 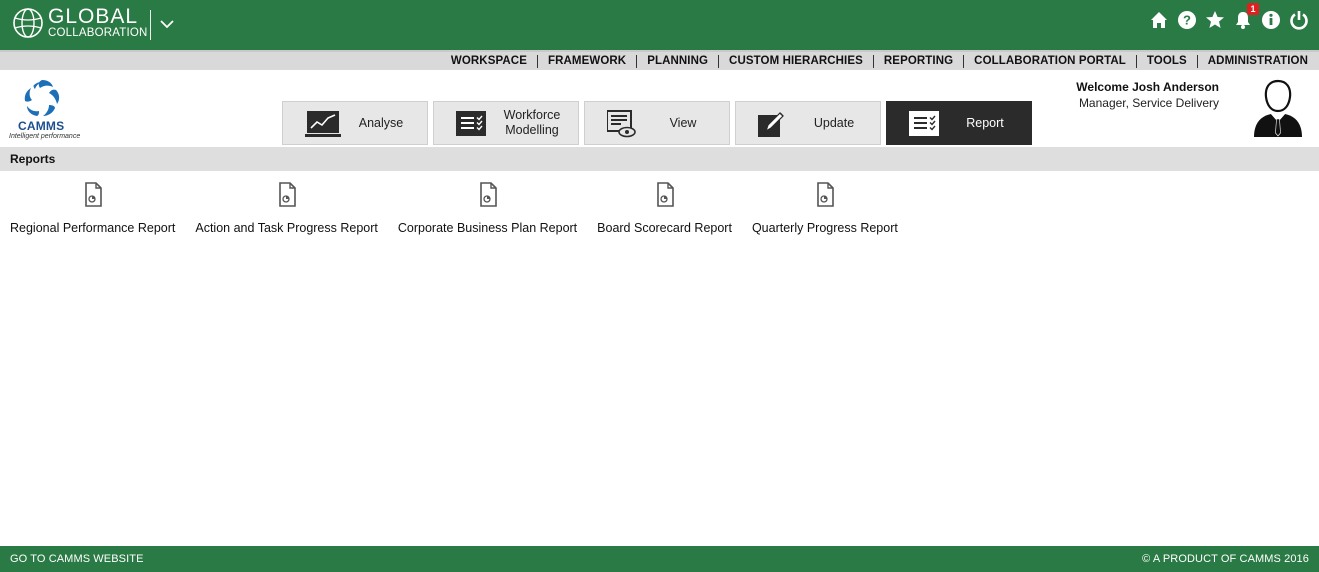 I want to click on top-bar: GLOBAL COLLABORATION ? 1, so click(x=659, y=25).